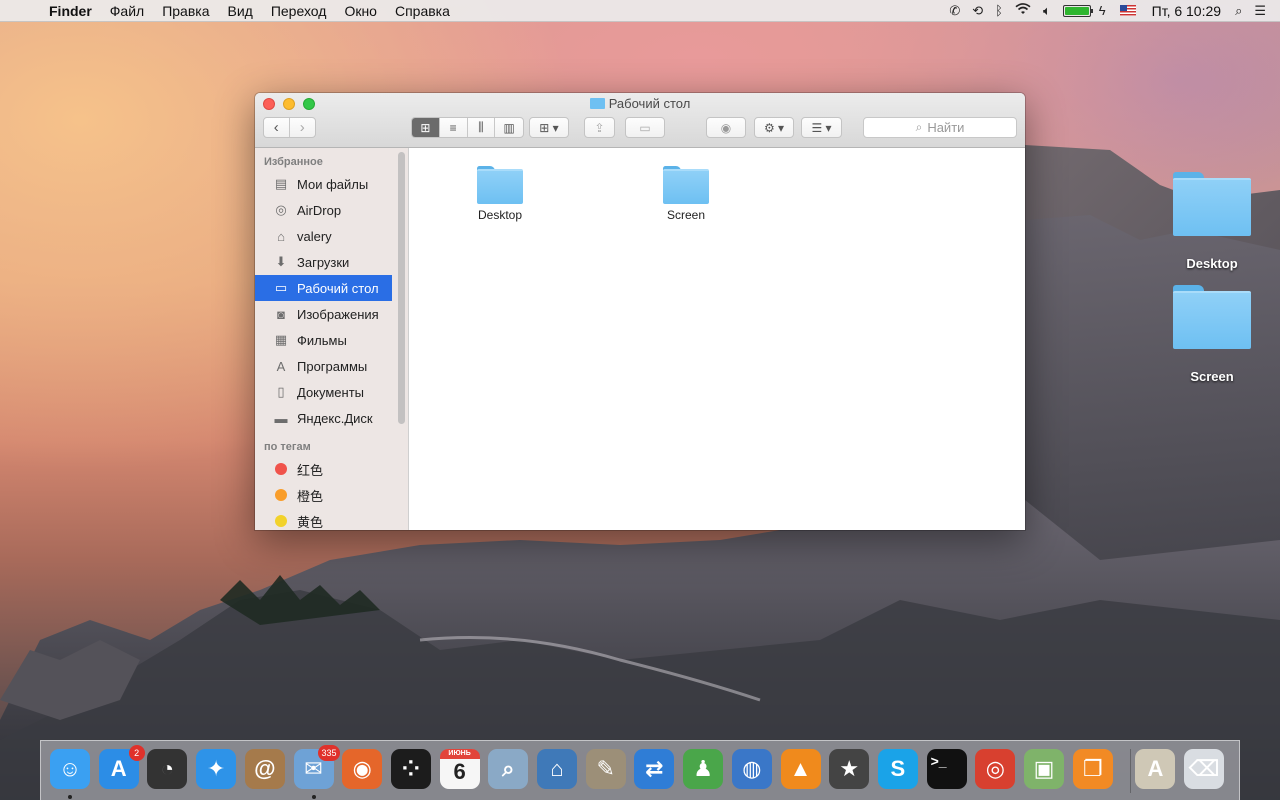 Image resolution: width=1280 pixels, height=800 pixels. Describe the element at coordinates (127, 11) in the screenshot. I see `menu-file: Файл` at that location.